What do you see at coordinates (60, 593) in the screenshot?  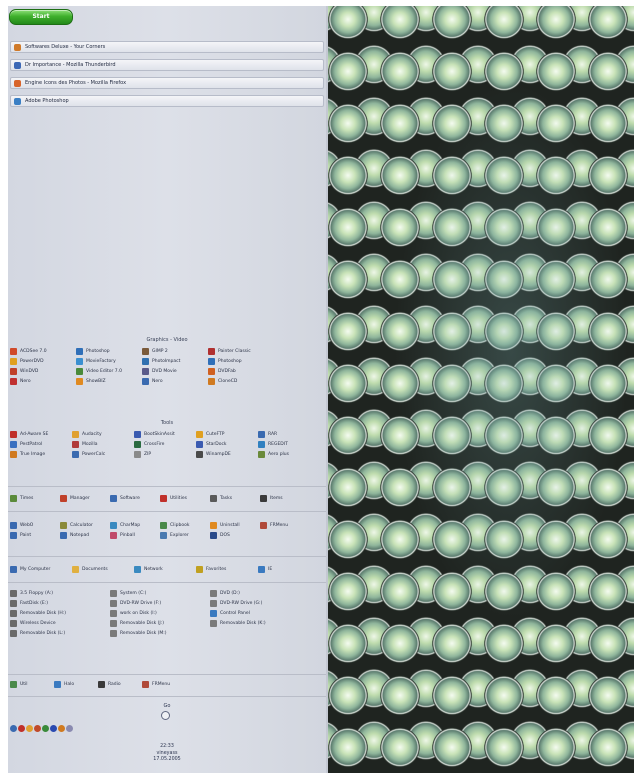 I see `launcher-item-3-5-floppy-a: 3.5 Floppy (A:)` at bounding box center [60, 593].